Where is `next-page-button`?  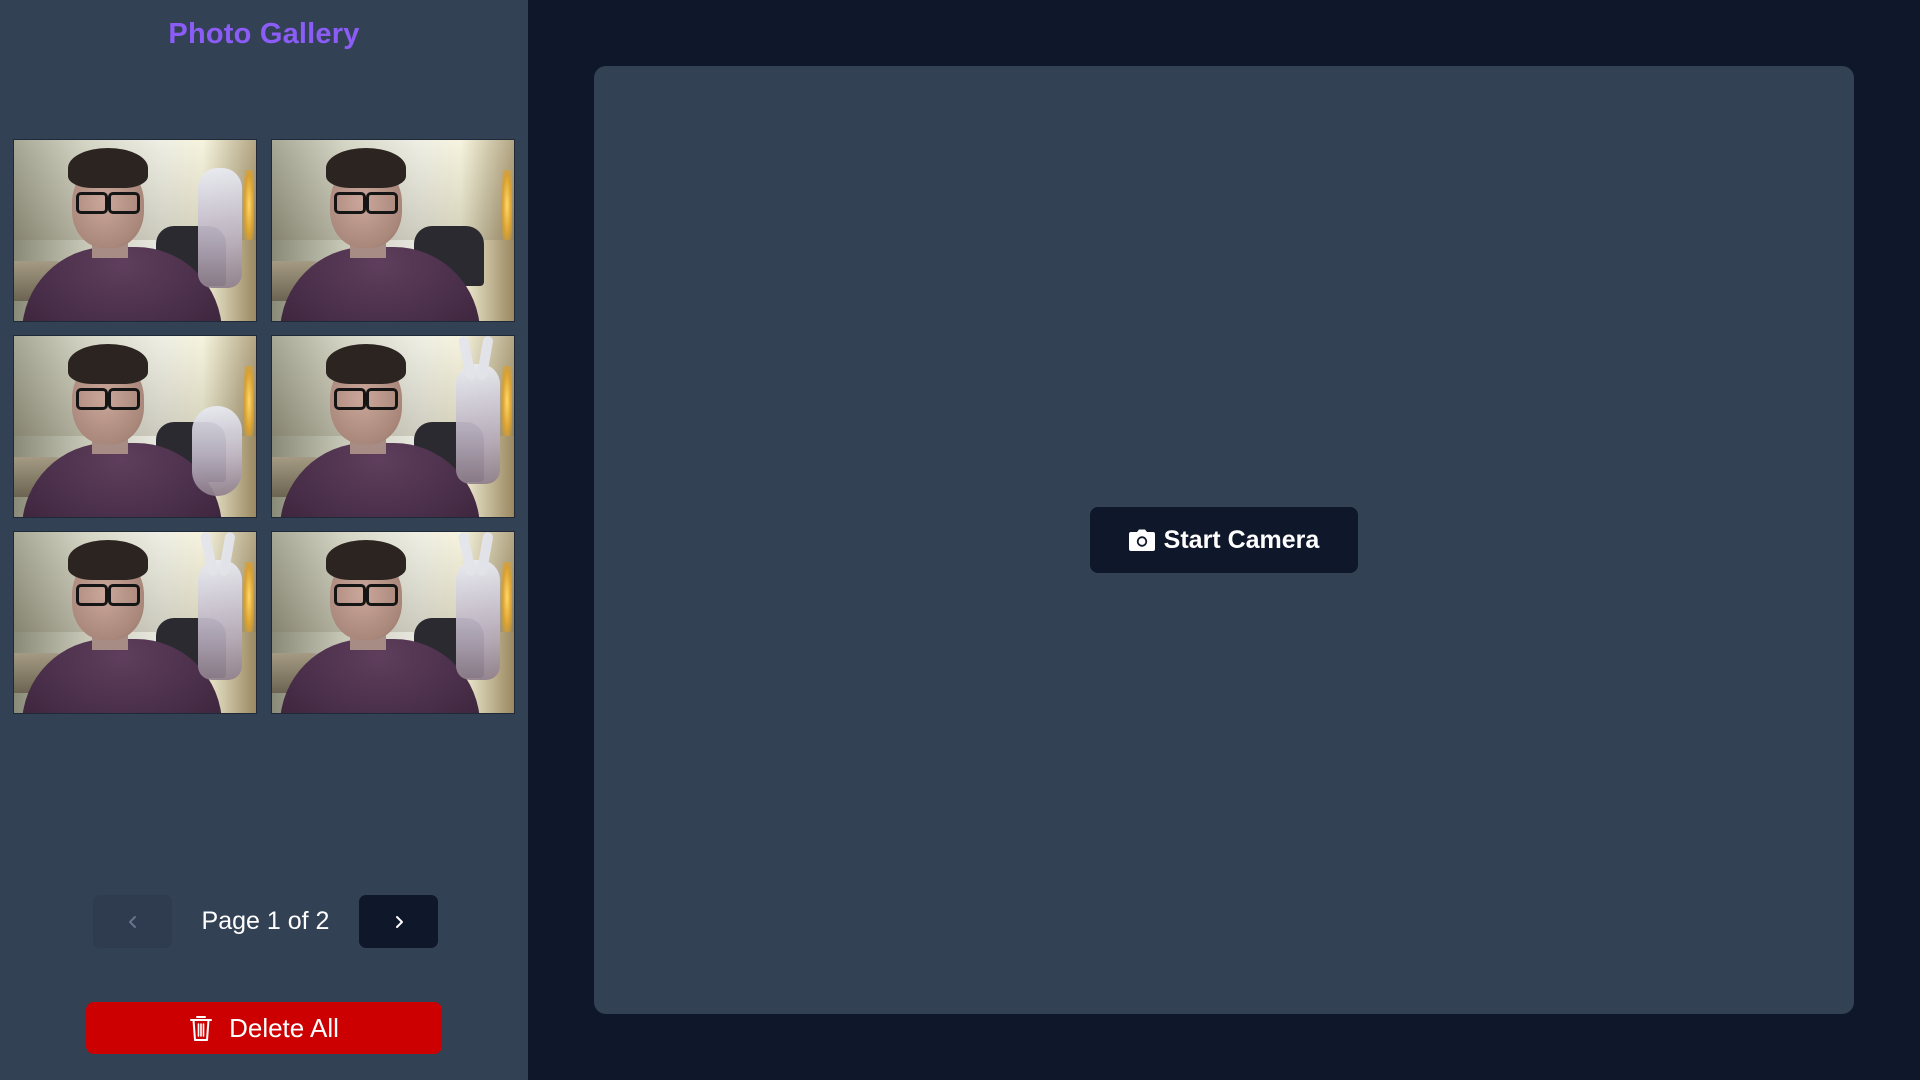 next-page-button is located at coordinates (398, 921).